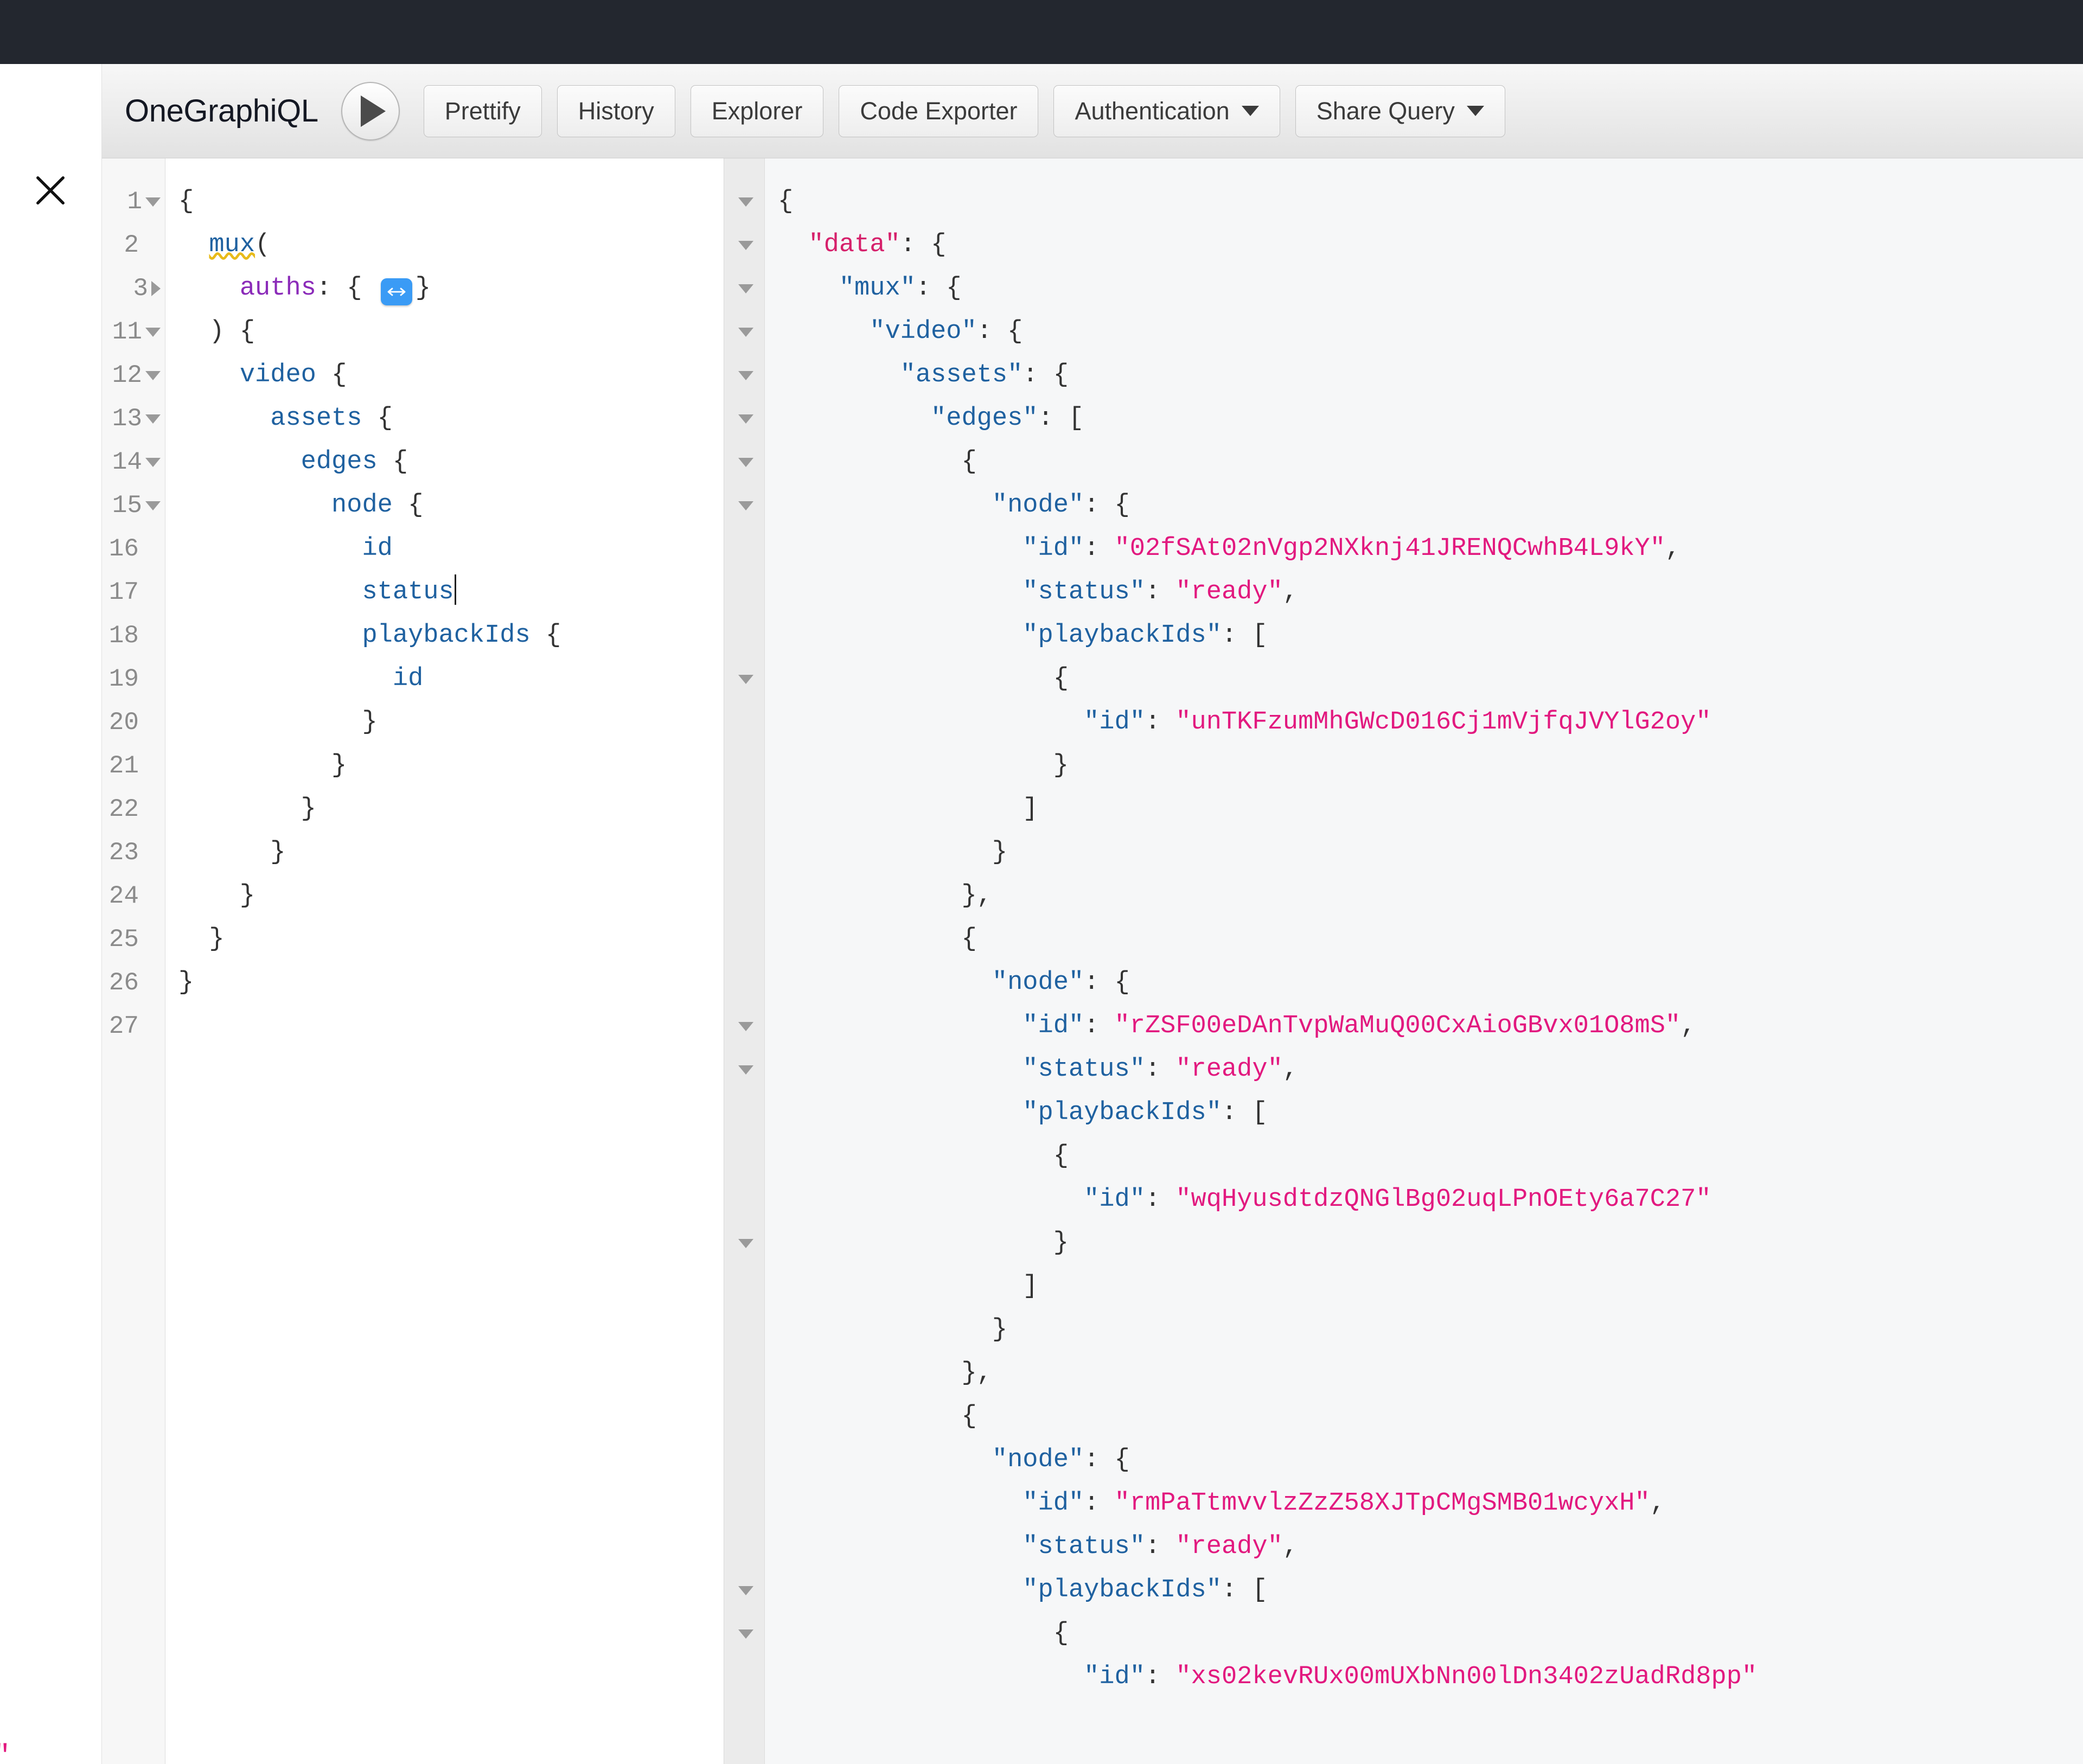  I want to click on token-field: video, so click(277, 375).